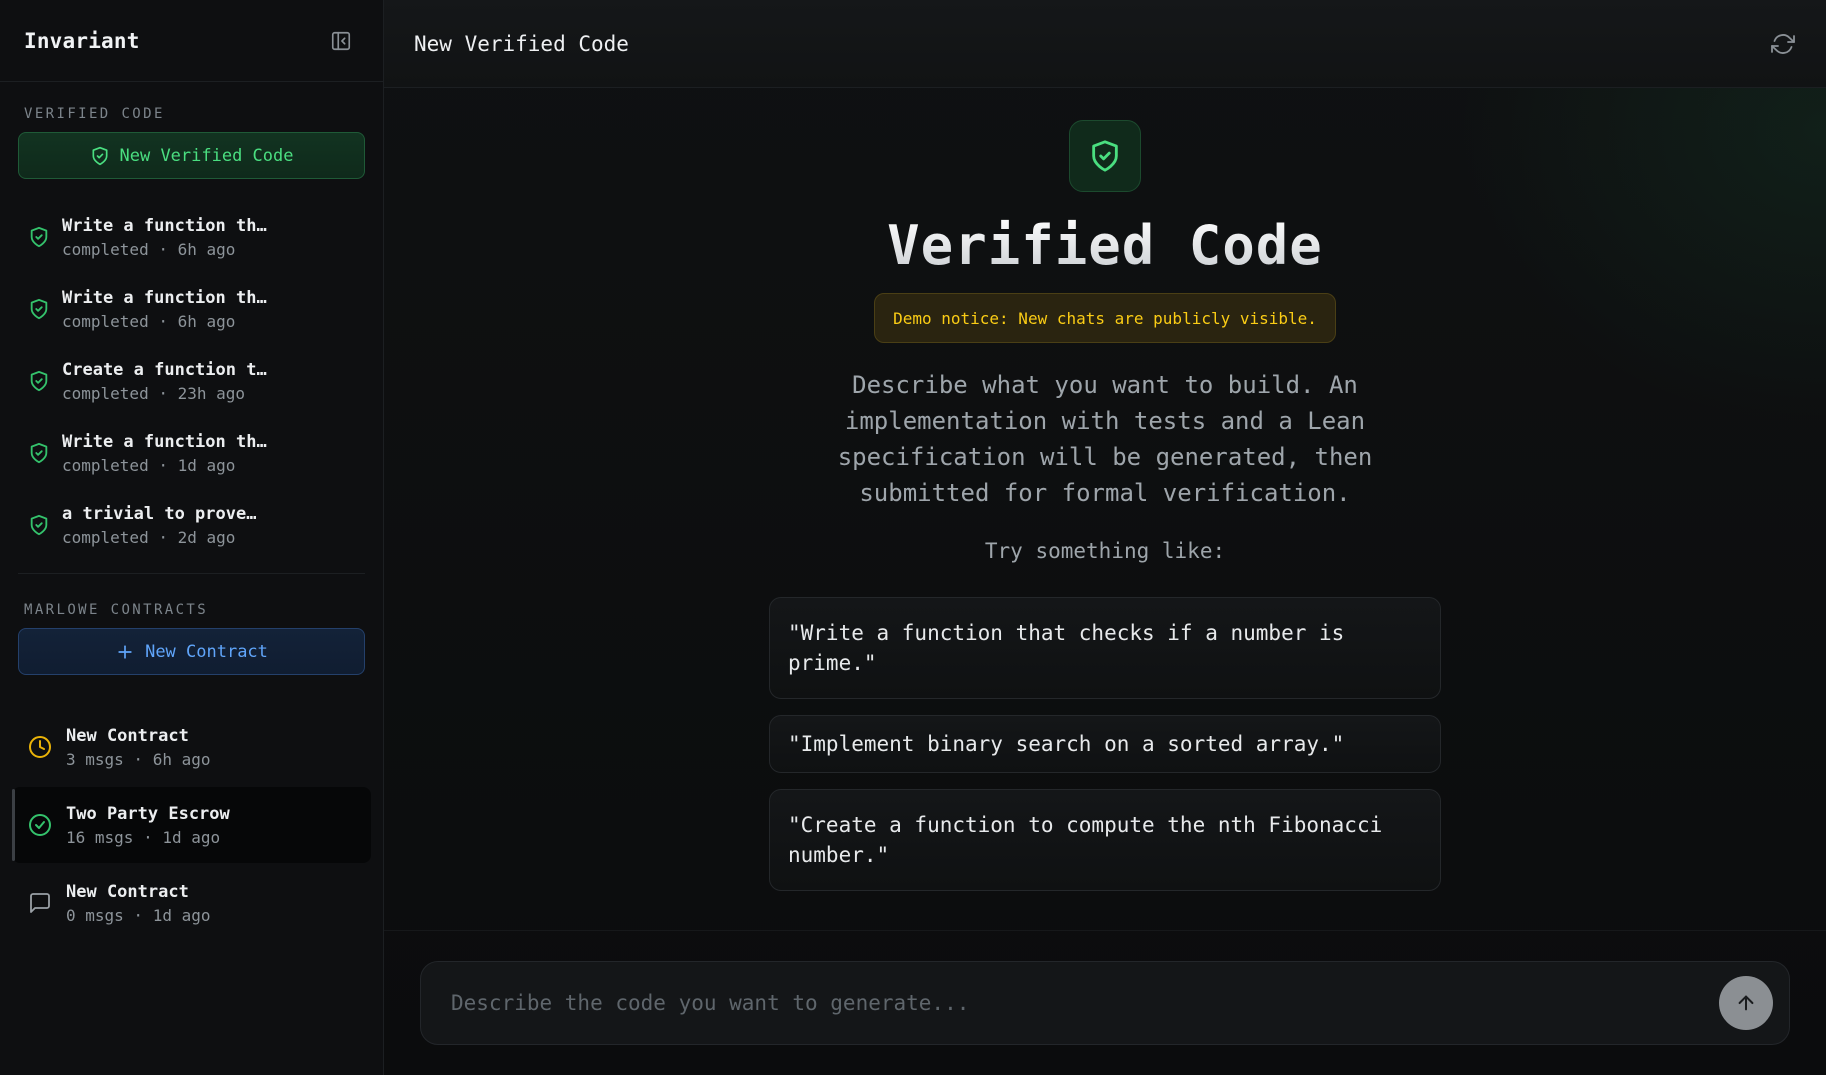  I want to click on verified-code-item-meta: completed · 23h ago, so click(154, 393).